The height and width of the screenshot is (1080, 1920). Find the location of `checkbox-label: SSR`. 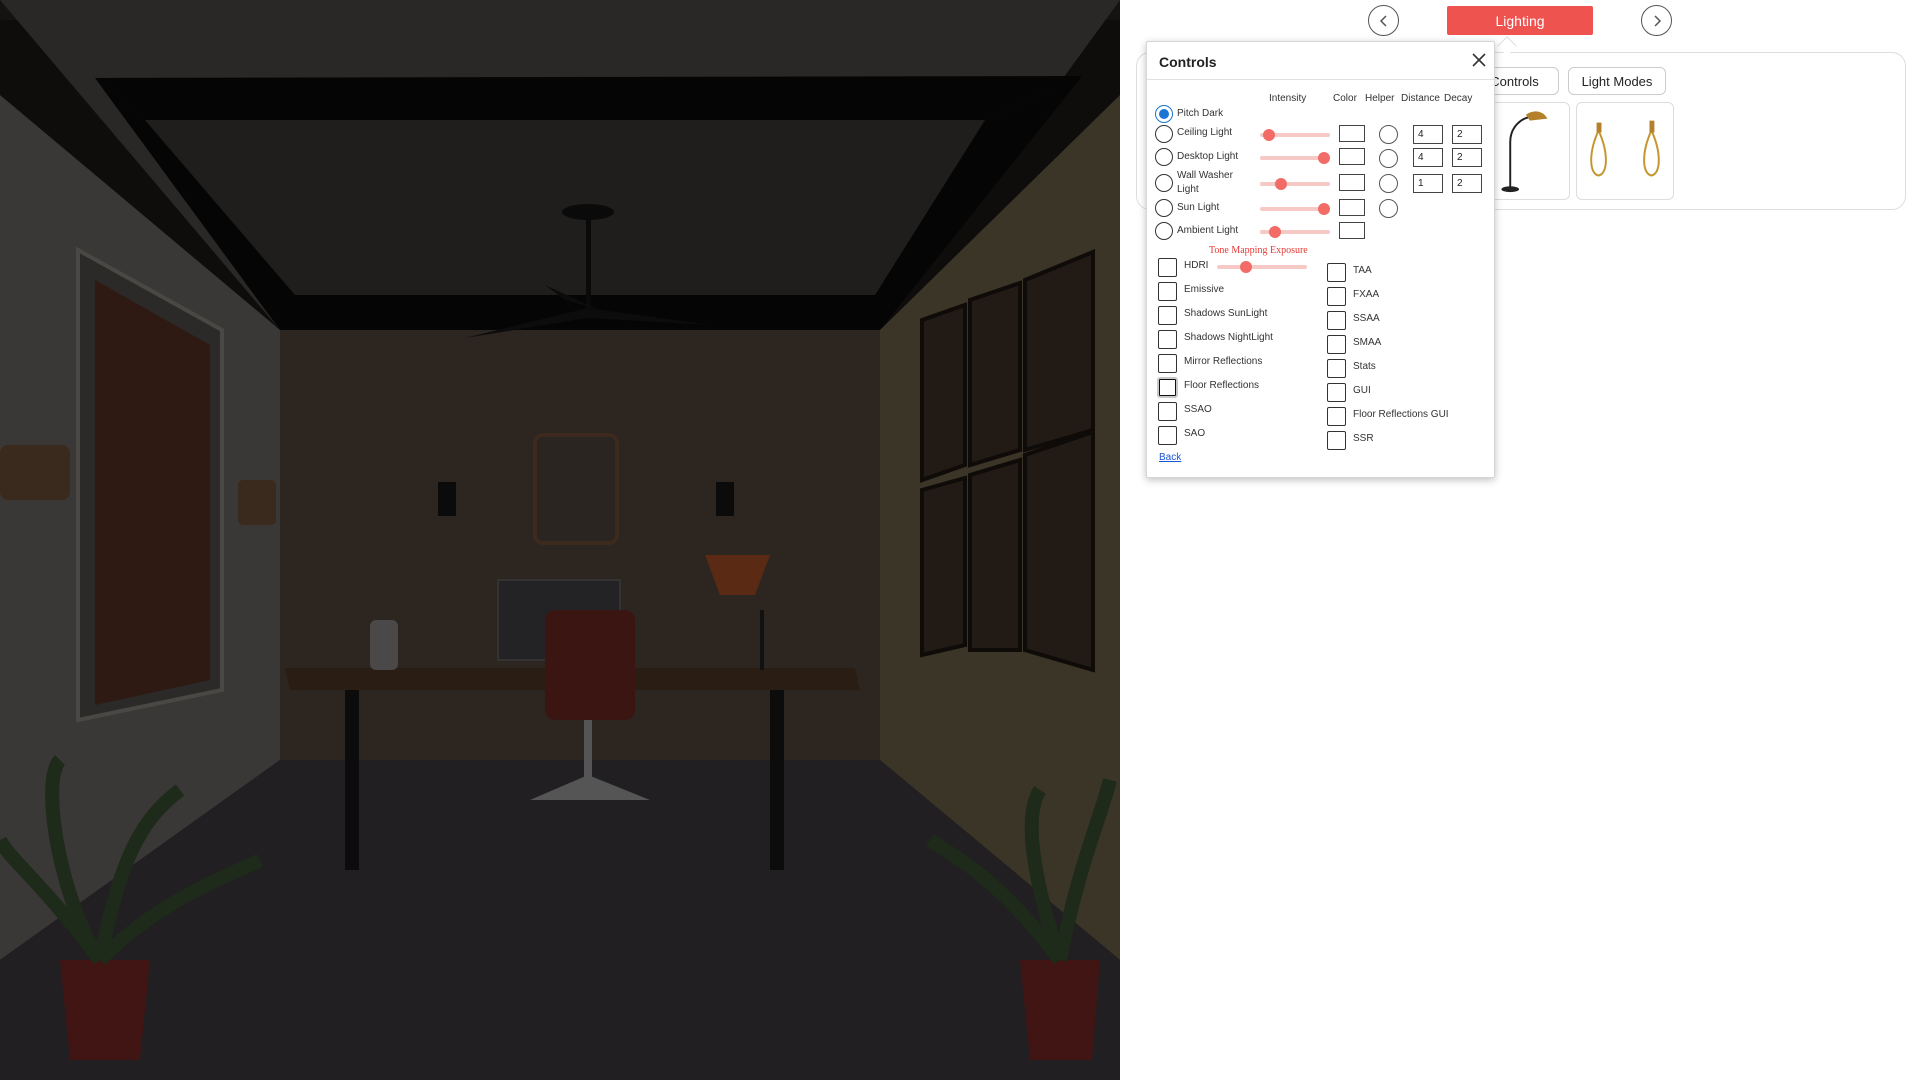

checkbox-label: SSR is located at coordinates (1363, 438).